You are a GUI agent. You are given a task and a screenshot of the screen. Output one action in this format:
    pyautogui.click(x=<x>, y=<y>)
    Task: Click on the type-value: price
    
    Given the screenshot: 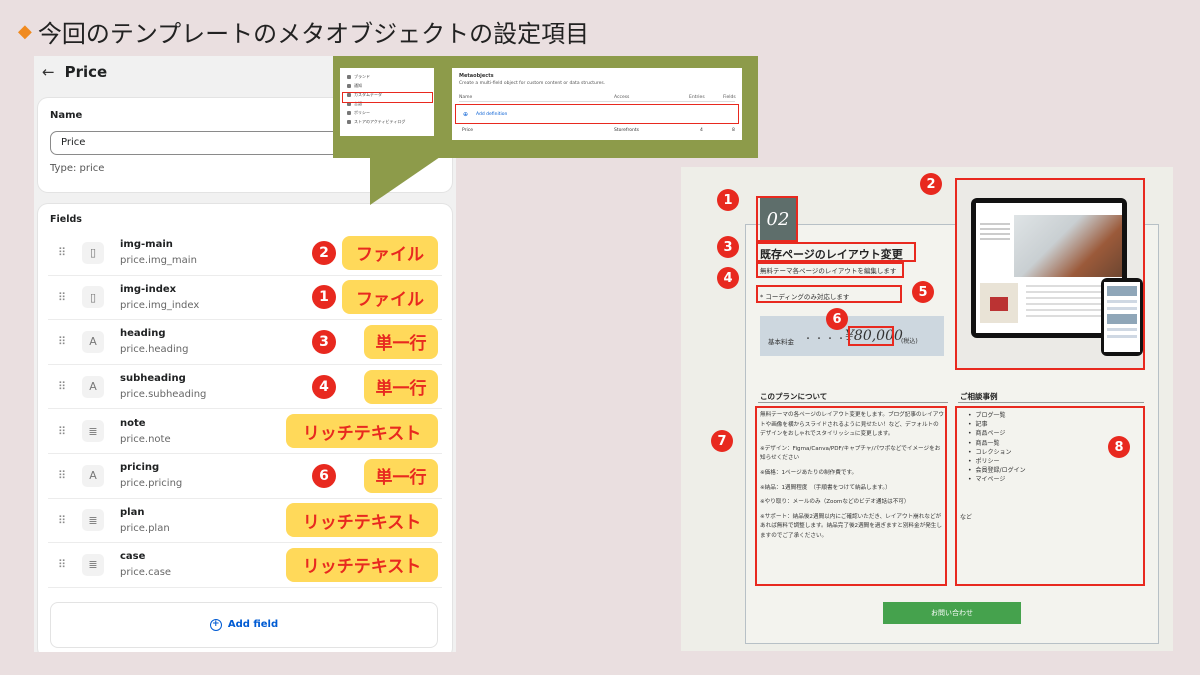 What is the action you would take?
    pyautogui.click(x=92, y=168)
    